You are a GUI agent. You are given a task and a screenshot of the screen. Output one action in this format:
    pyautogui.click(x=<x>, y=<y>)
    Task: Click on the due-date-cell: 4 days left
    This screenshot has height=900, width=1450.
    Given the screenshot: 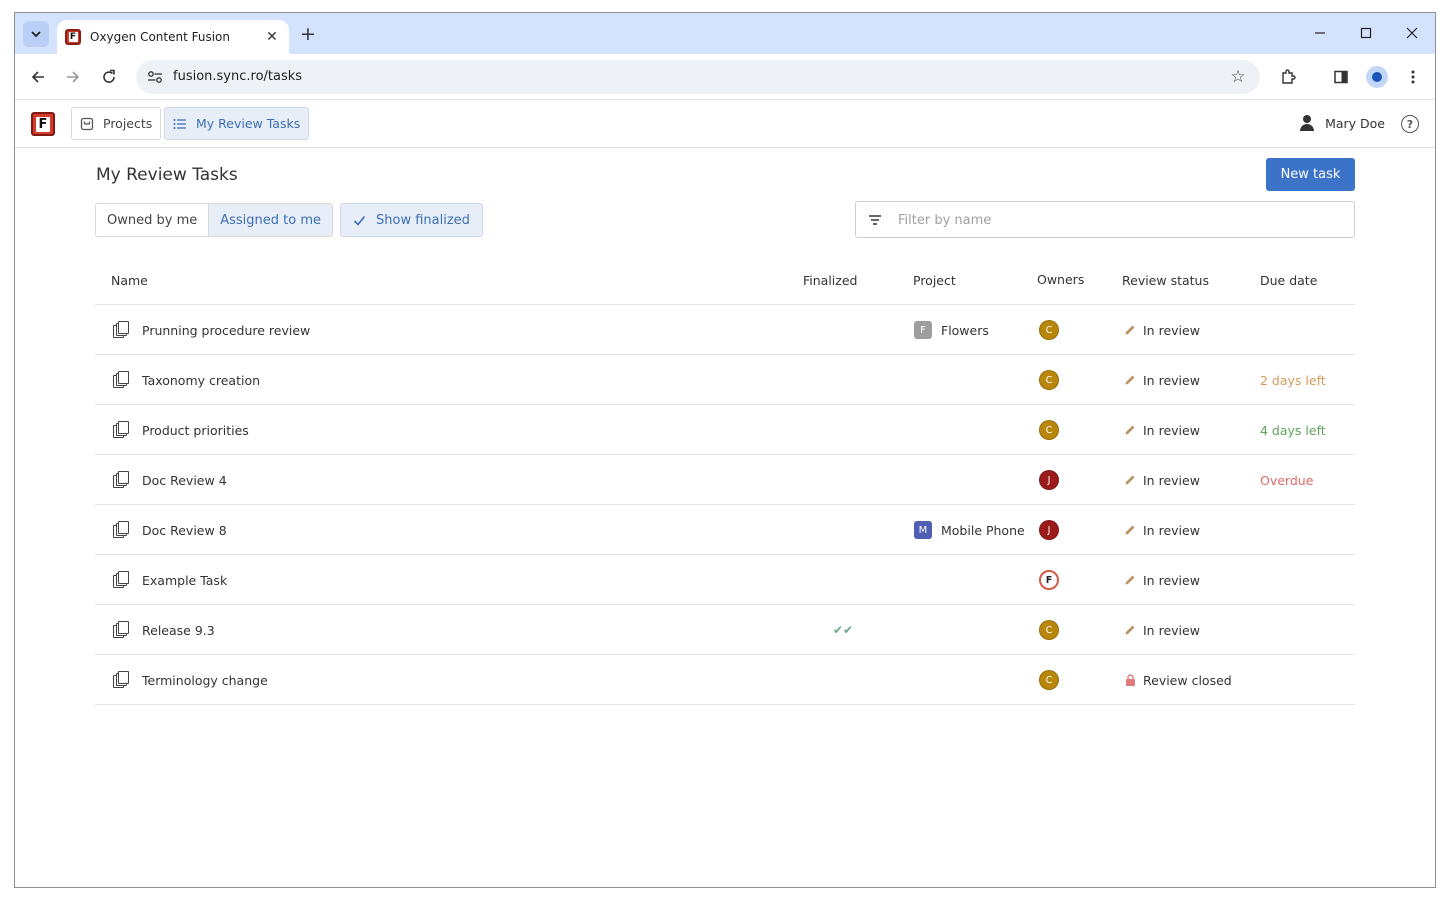 What is the action you would take?
    pyautogui.click(x=1293, y=430)
    